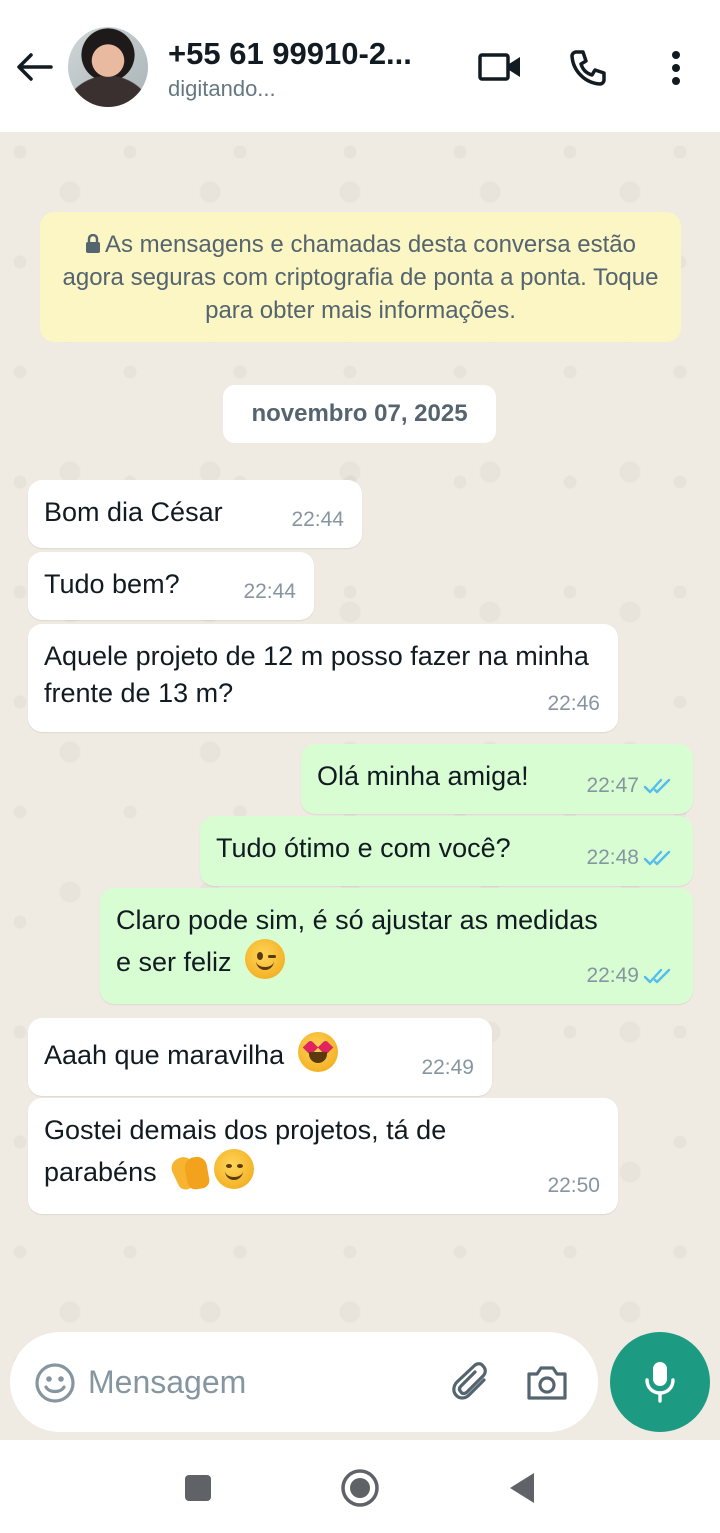 The image size is (720, 1533). Describe the element at coordinates (234, 1169) in the screenshot. I see `smiling-face-icon` at that location.